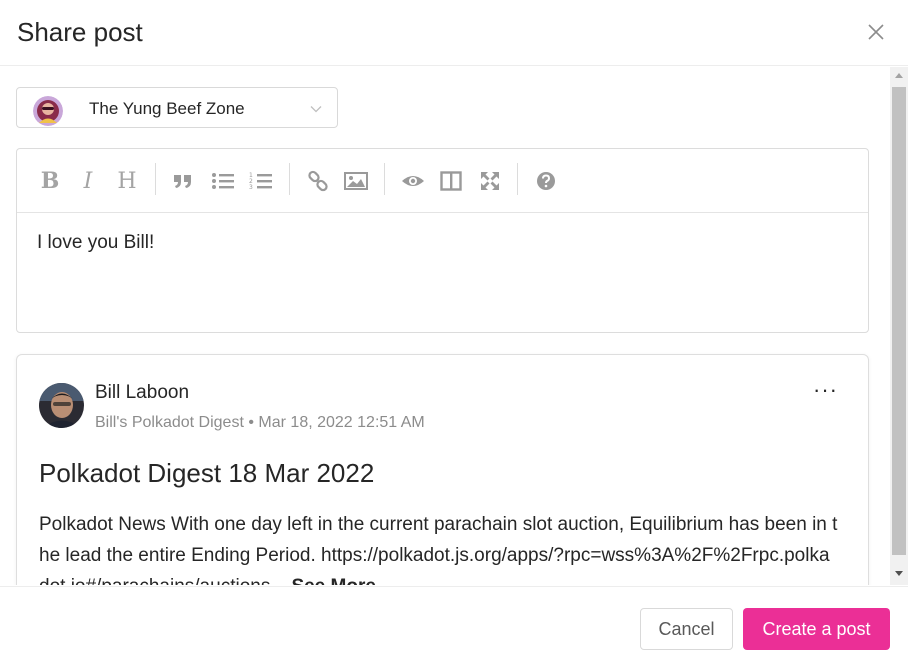 The width and height of the screenshot is (908, 663). I want to click on unordered-list-icon, so click(223, 181).